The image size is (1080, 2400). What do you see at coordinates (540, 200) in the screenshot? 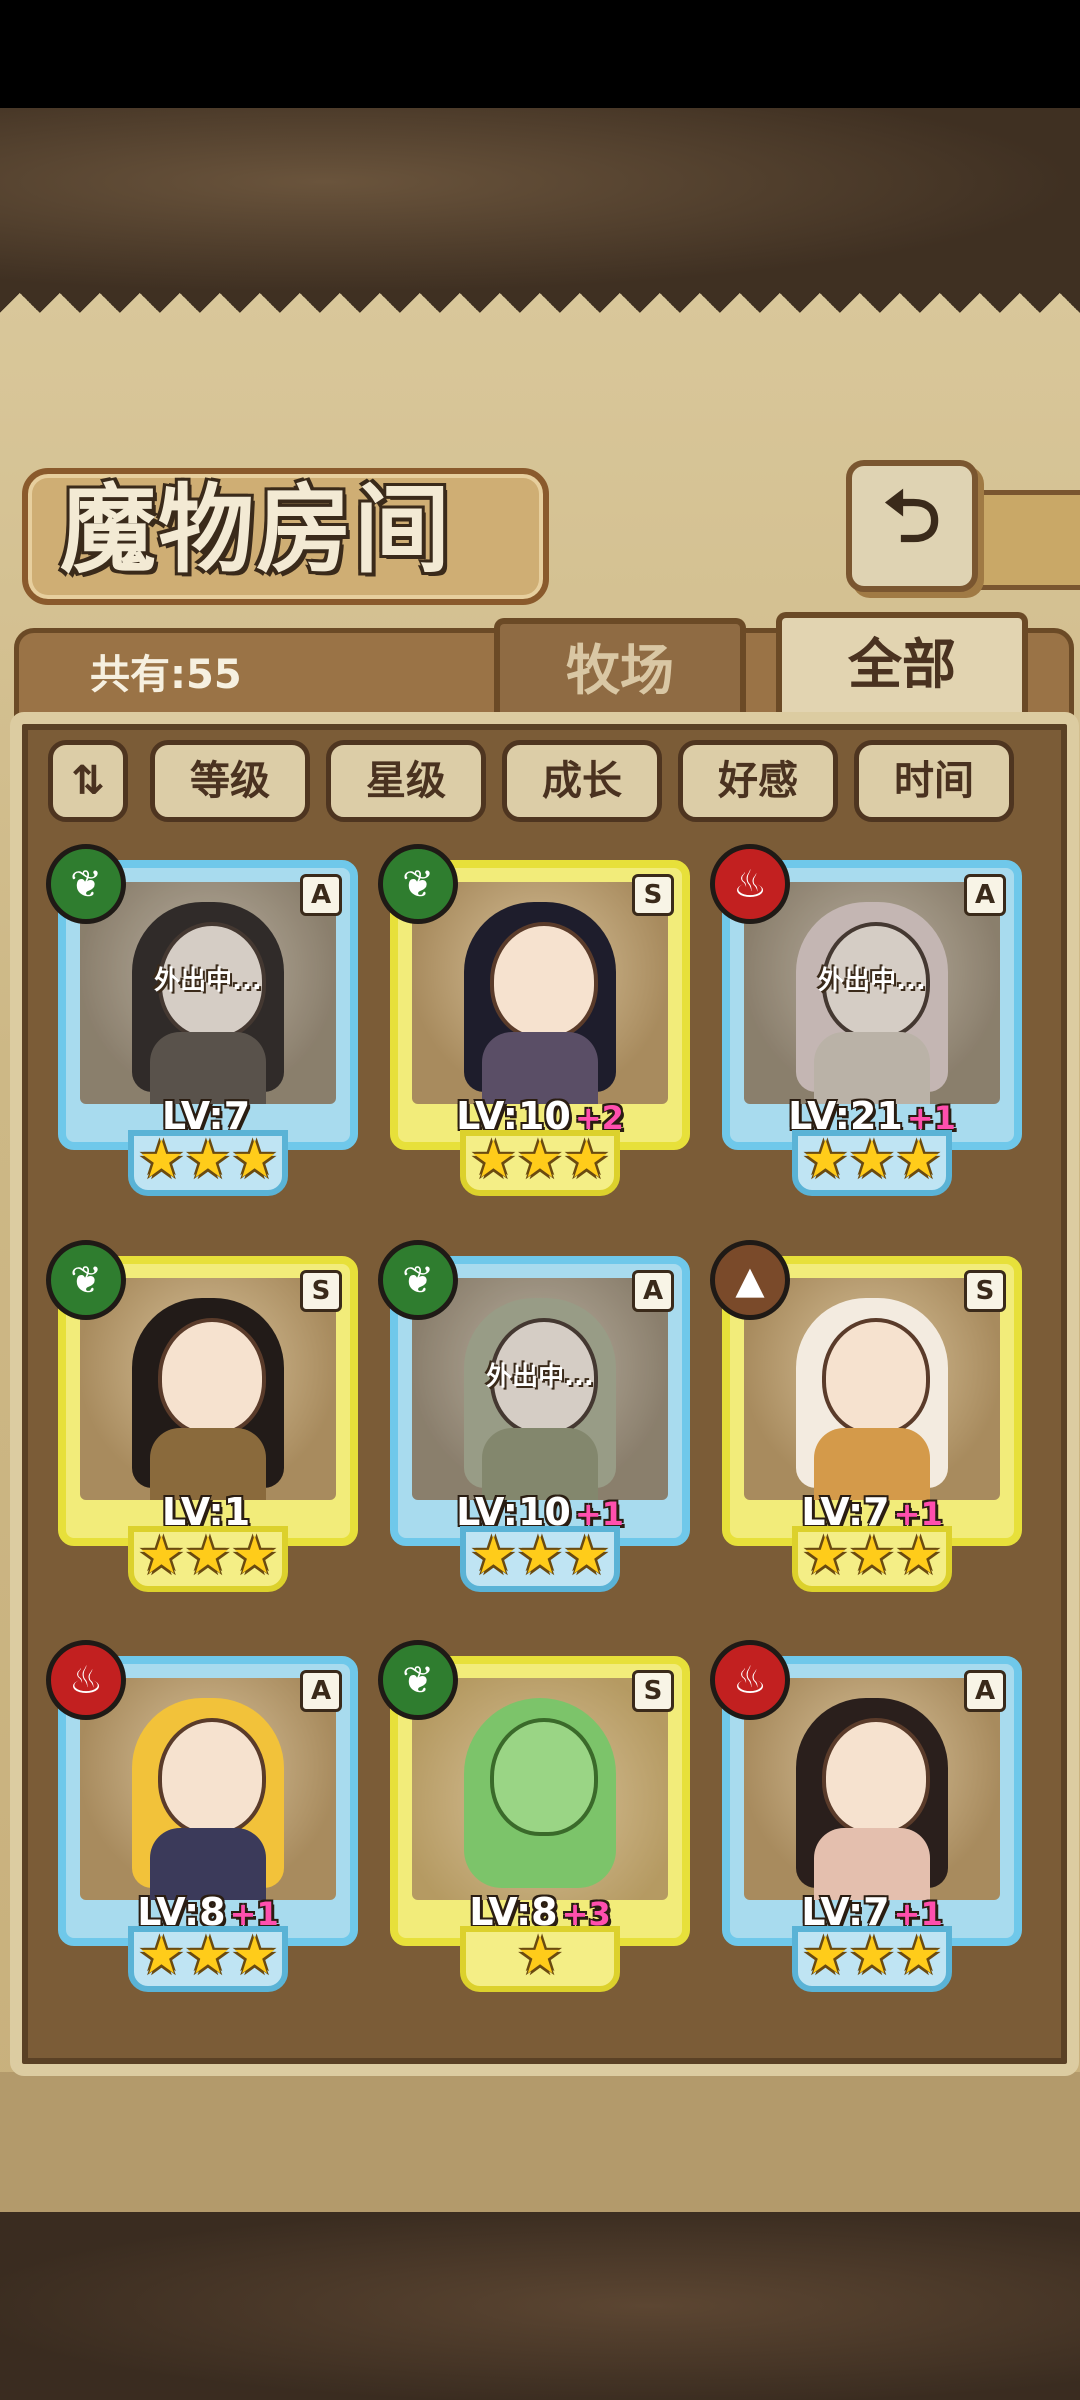
I see `map-background-top` at bounding box center [540, 200].